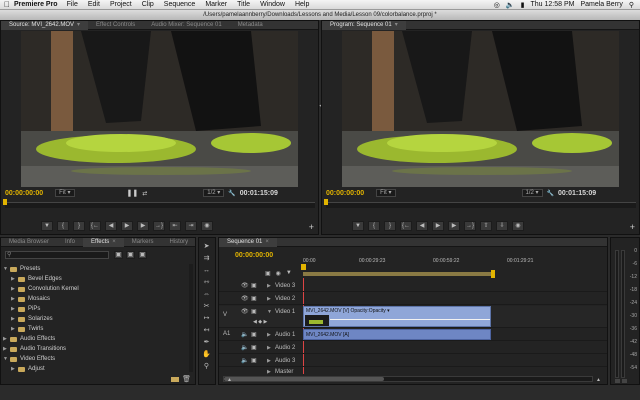  What do you see at coordinates (175, 379) in the screenshot?
I see `new-folder-icon` at bounding box center [175, 379].